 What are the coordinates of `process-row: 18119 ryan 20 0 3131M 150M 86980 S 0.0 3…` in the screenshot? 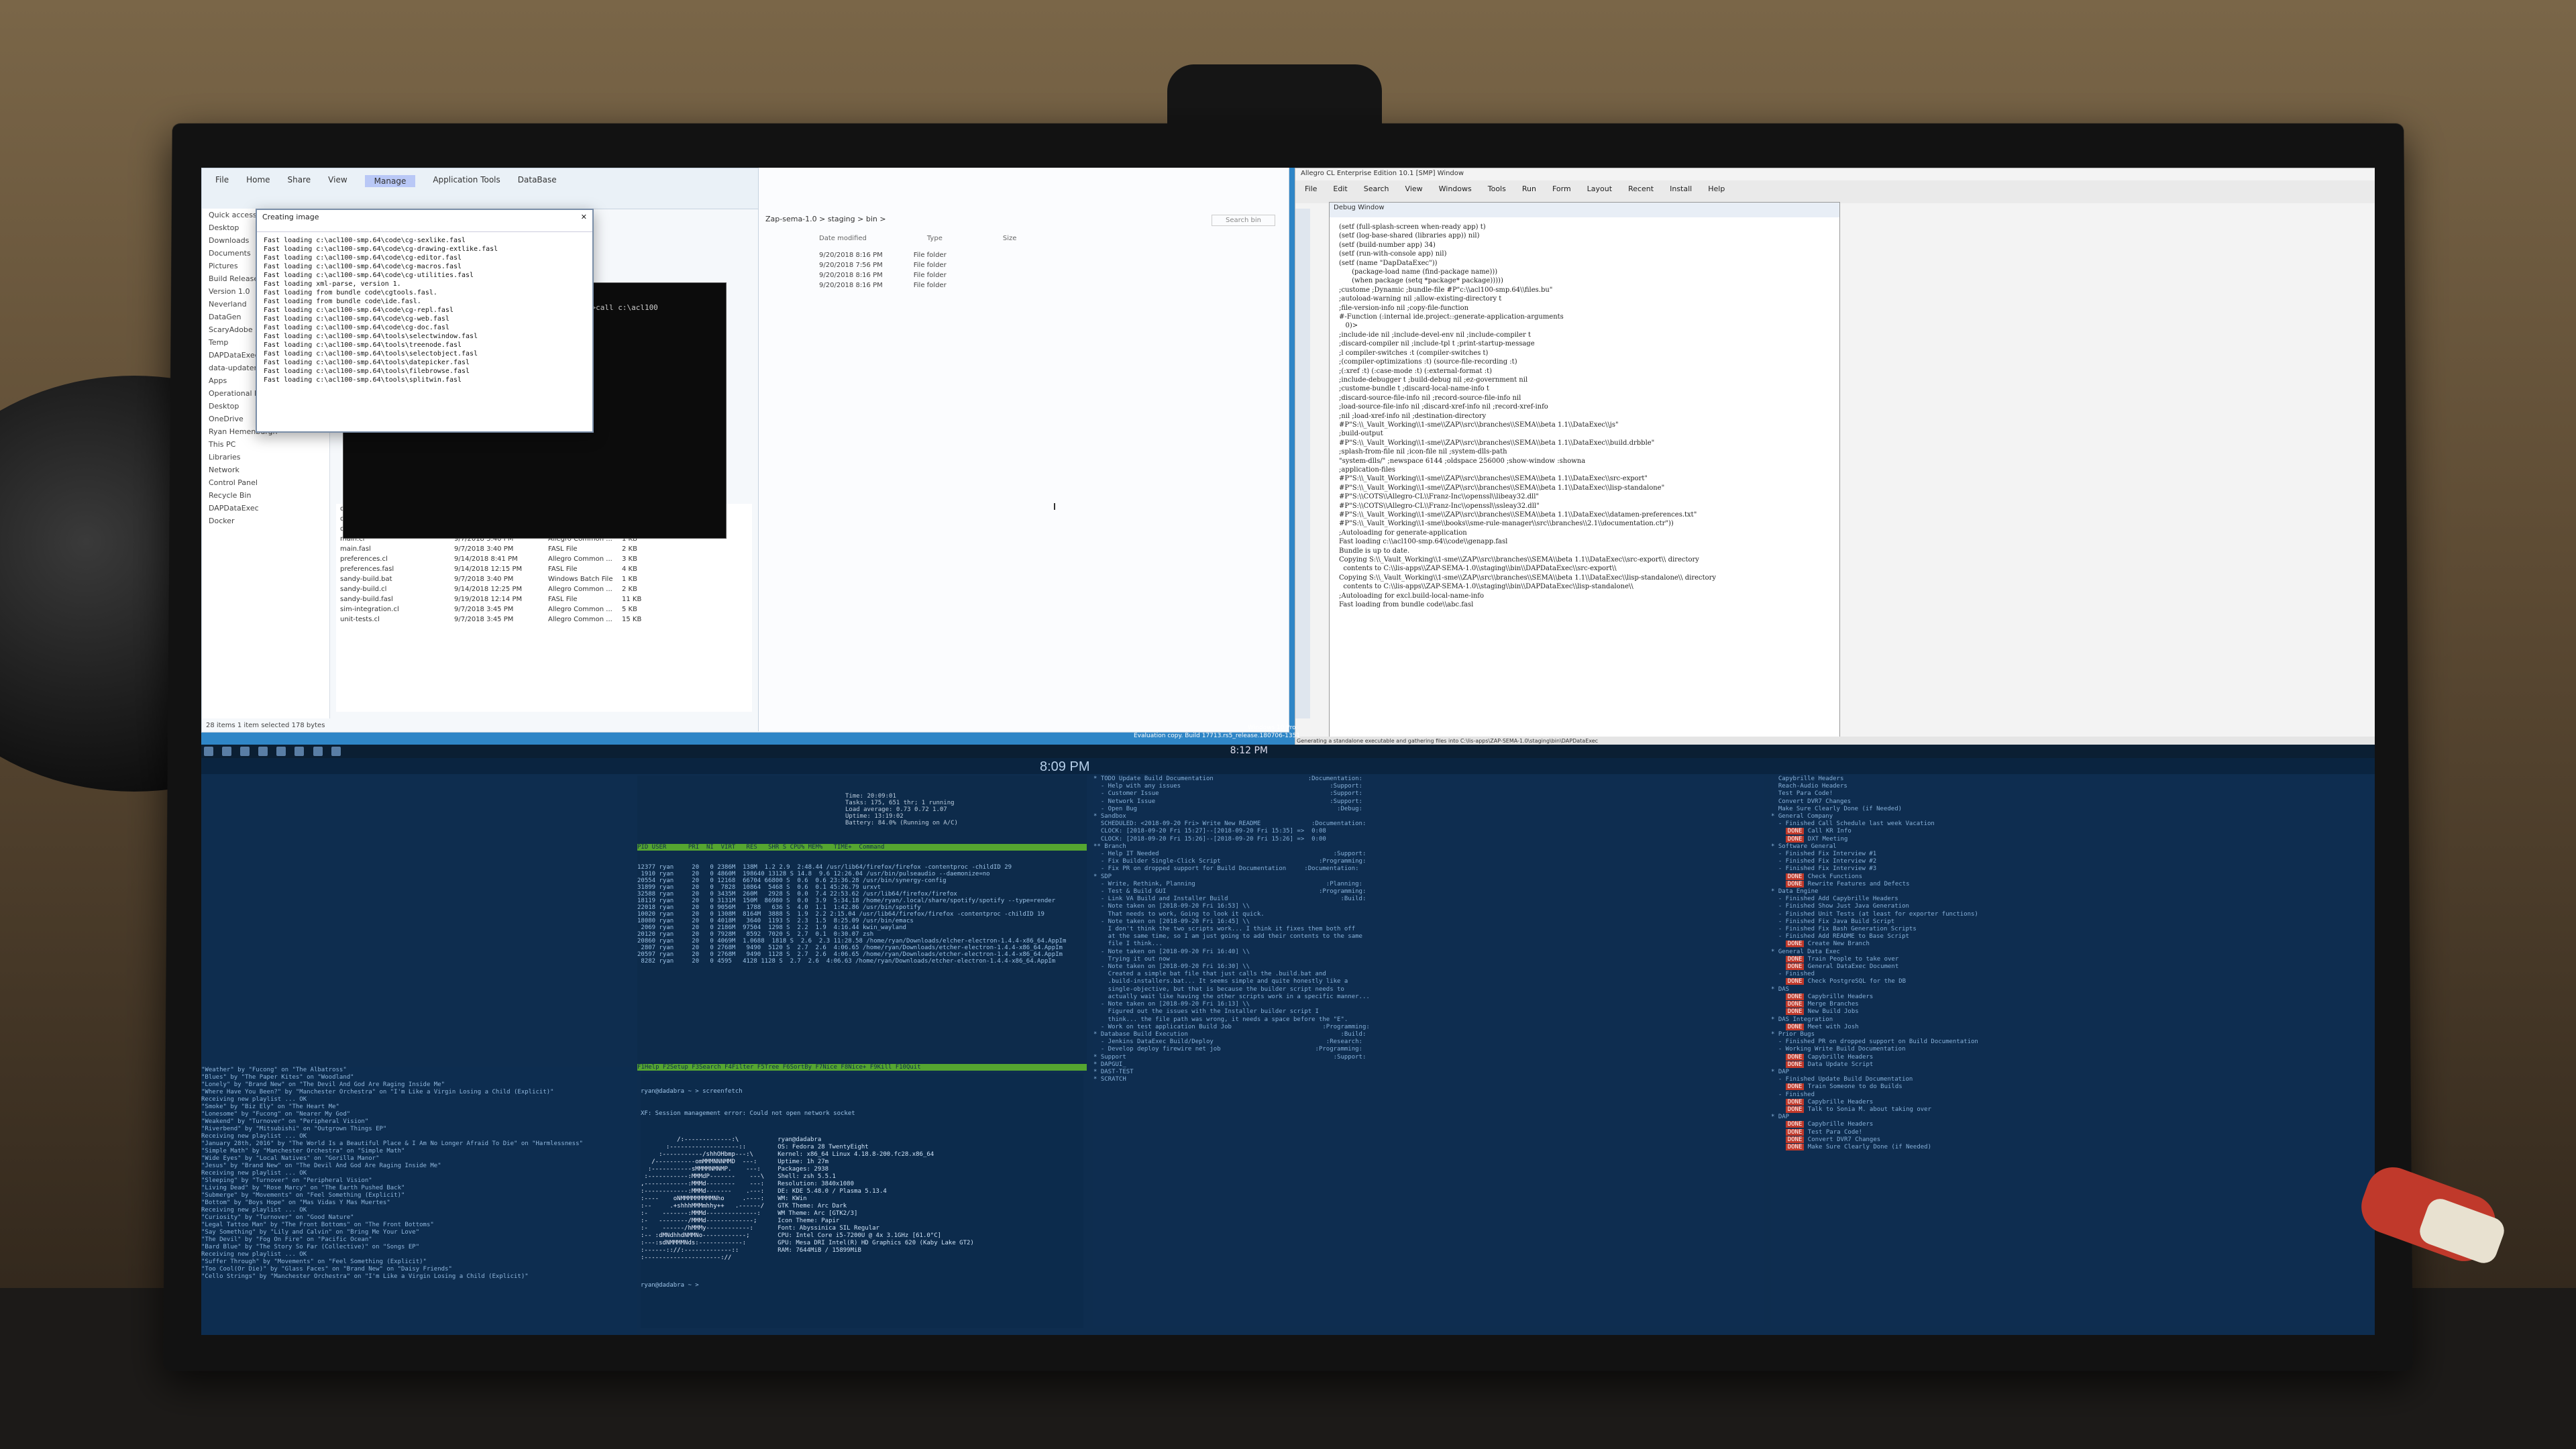 It's located at (862, 901).